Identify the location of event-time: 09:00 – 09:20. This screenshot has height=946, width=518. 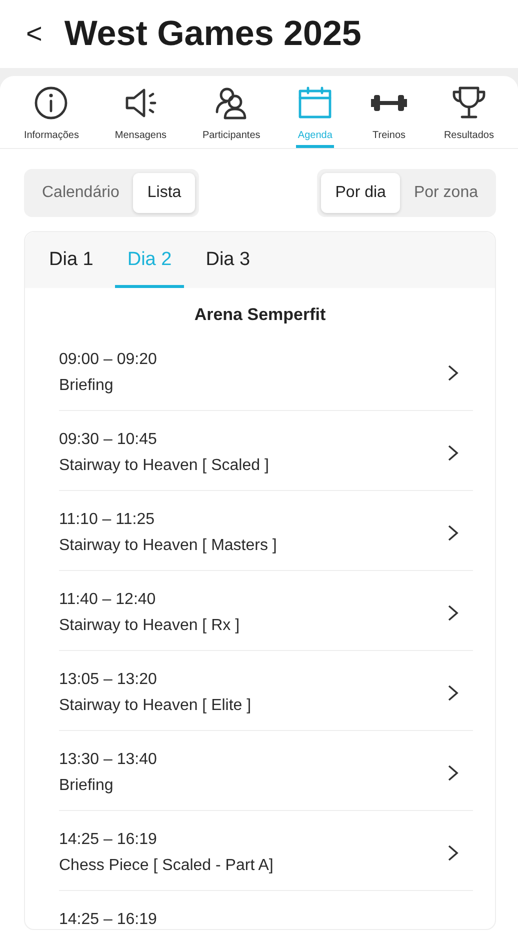
(108, 359).